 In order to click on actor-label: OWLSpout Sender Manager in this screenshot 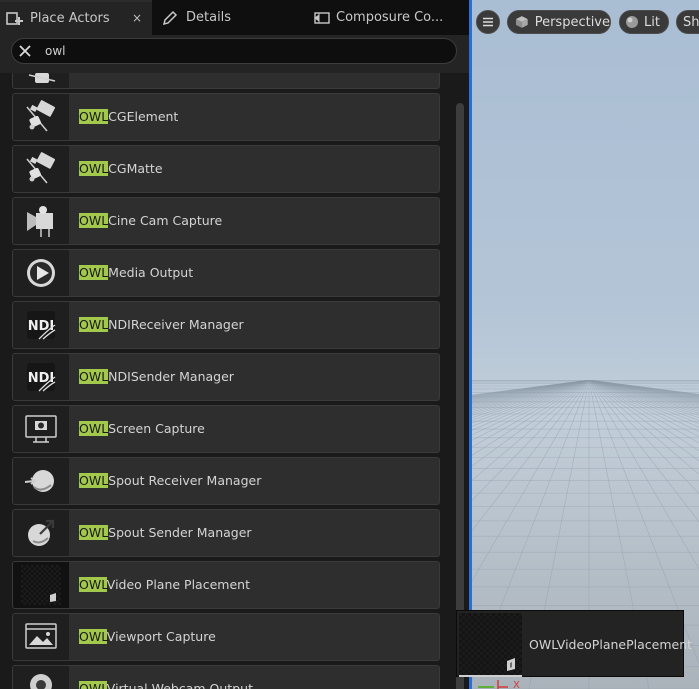, I will do `click(165, 532)`.